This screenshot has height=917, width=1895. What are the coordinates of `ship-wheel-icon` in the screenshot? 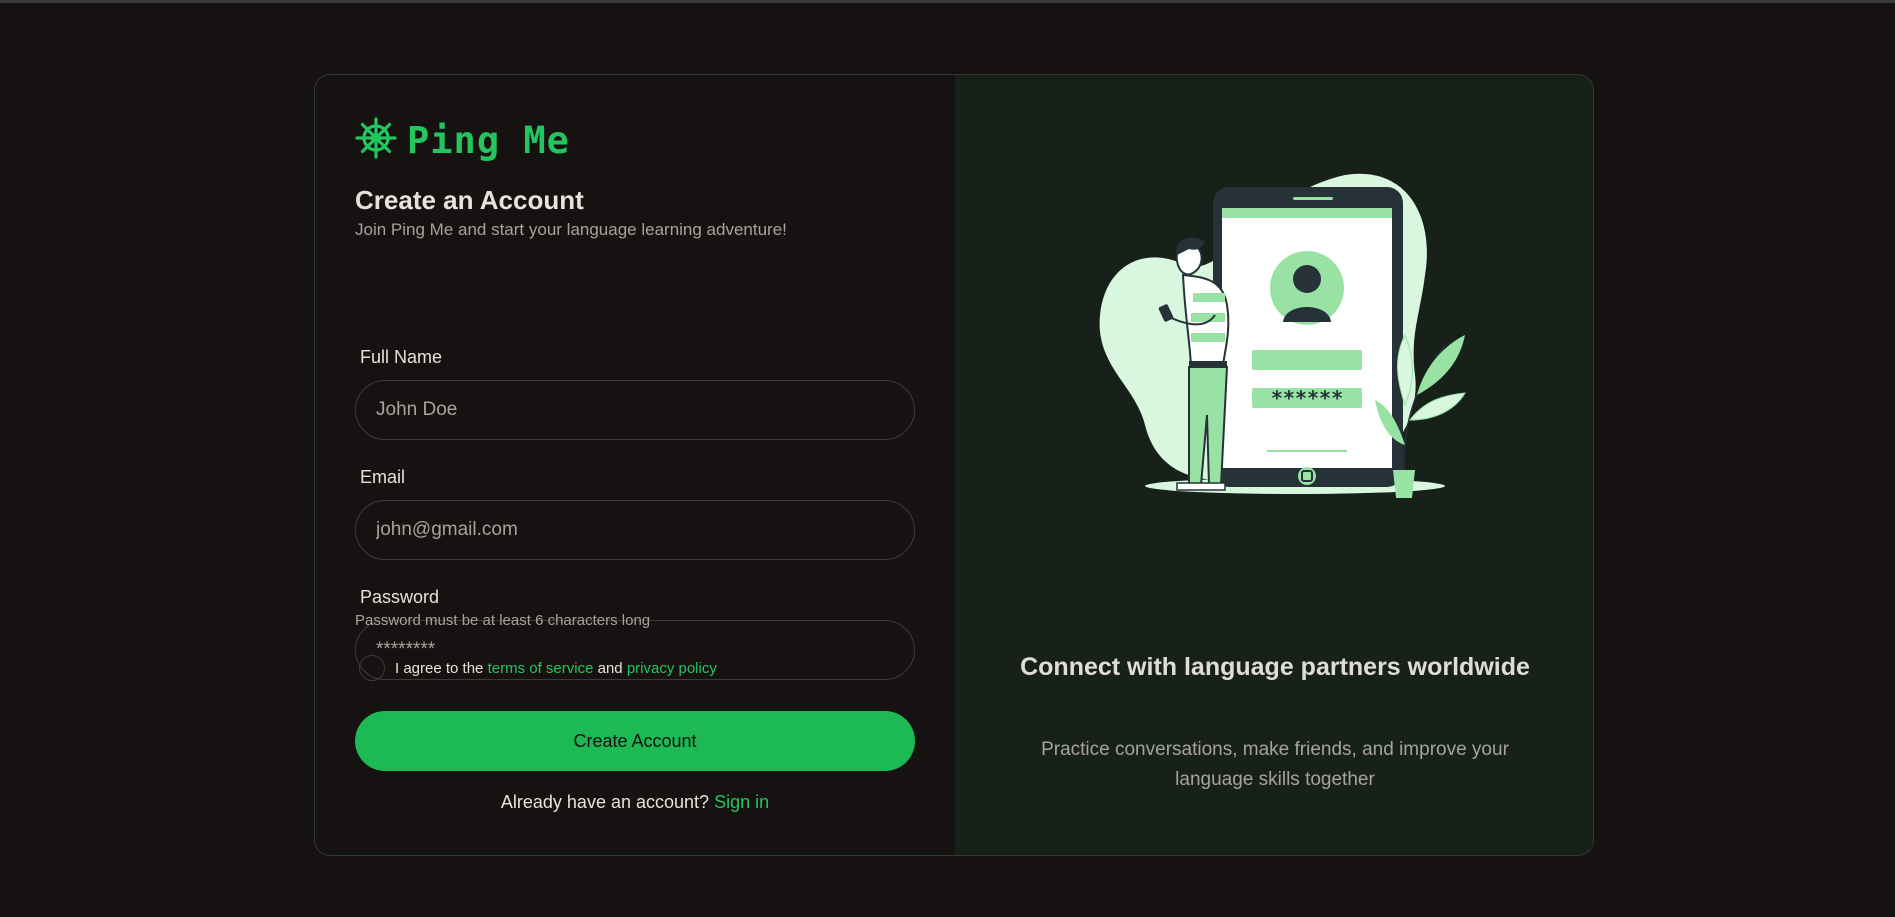 It's located at (376, 140).